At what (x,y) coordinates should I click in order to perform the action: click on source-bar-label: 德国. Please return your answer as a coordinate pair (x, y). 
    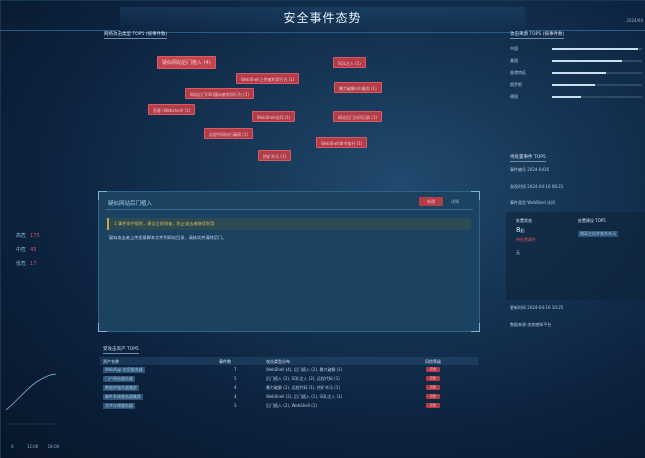
    Looking at the image, I should click on (514, 96).